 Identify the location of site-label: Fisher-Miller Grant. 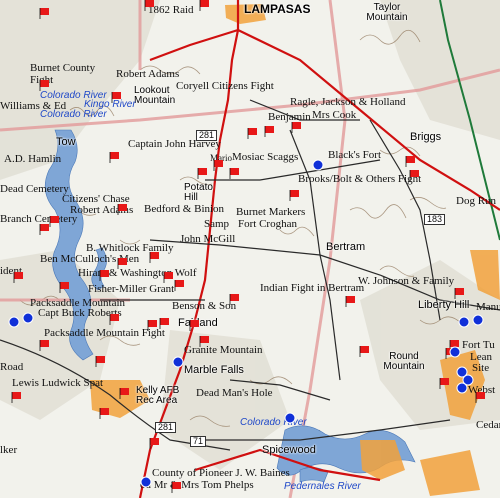
(131, 289).